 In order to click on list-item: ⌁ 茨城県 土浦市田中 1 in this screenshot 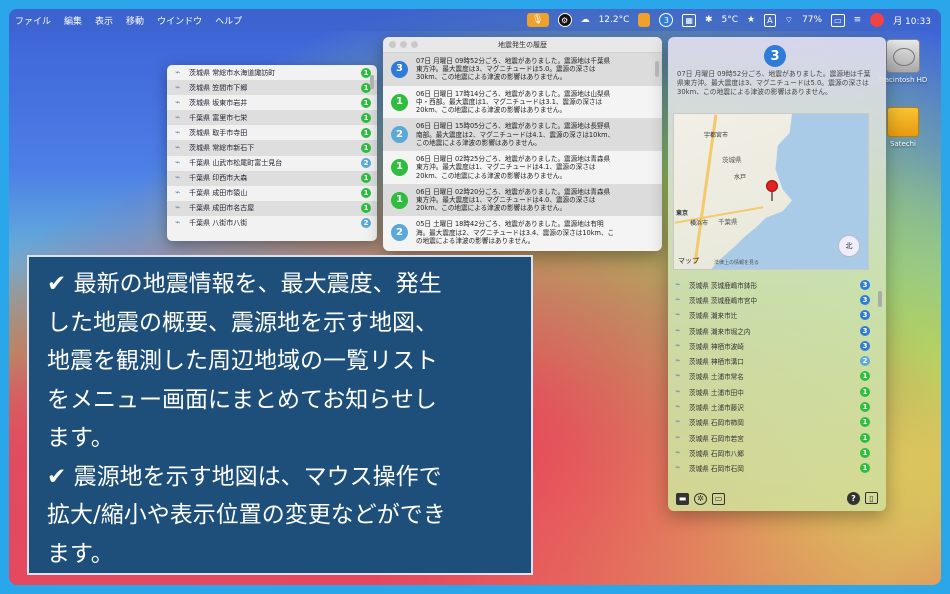, I will do `click(772, 391)`.